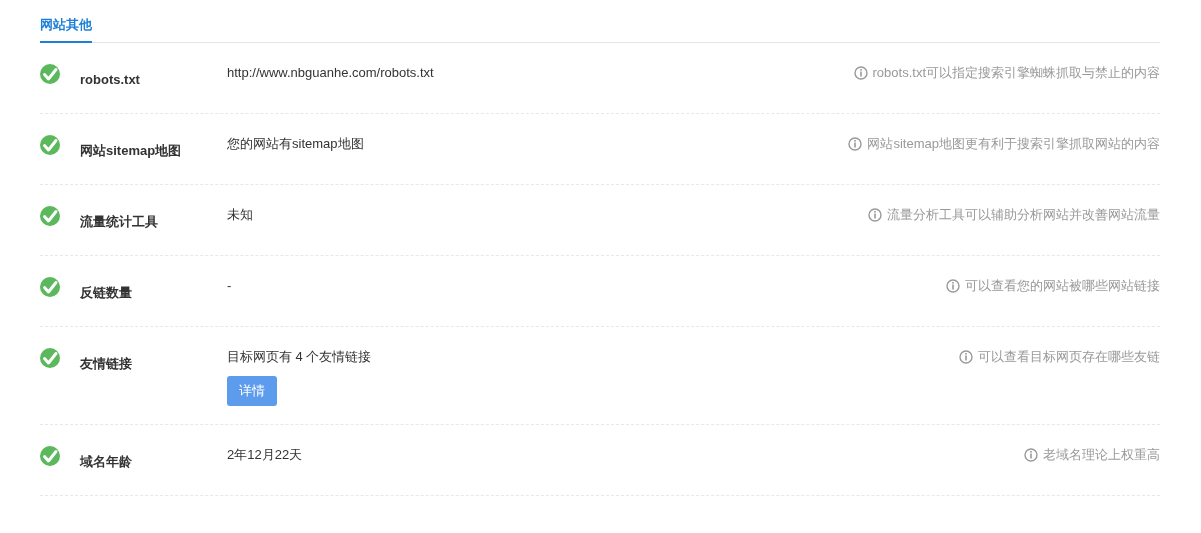 Image resolution: width=1201 pixels, height=533 pixels. Describe the element at coordinates (106, 461) in the screenshot. I see `row-label: 域名年龄` at that location.